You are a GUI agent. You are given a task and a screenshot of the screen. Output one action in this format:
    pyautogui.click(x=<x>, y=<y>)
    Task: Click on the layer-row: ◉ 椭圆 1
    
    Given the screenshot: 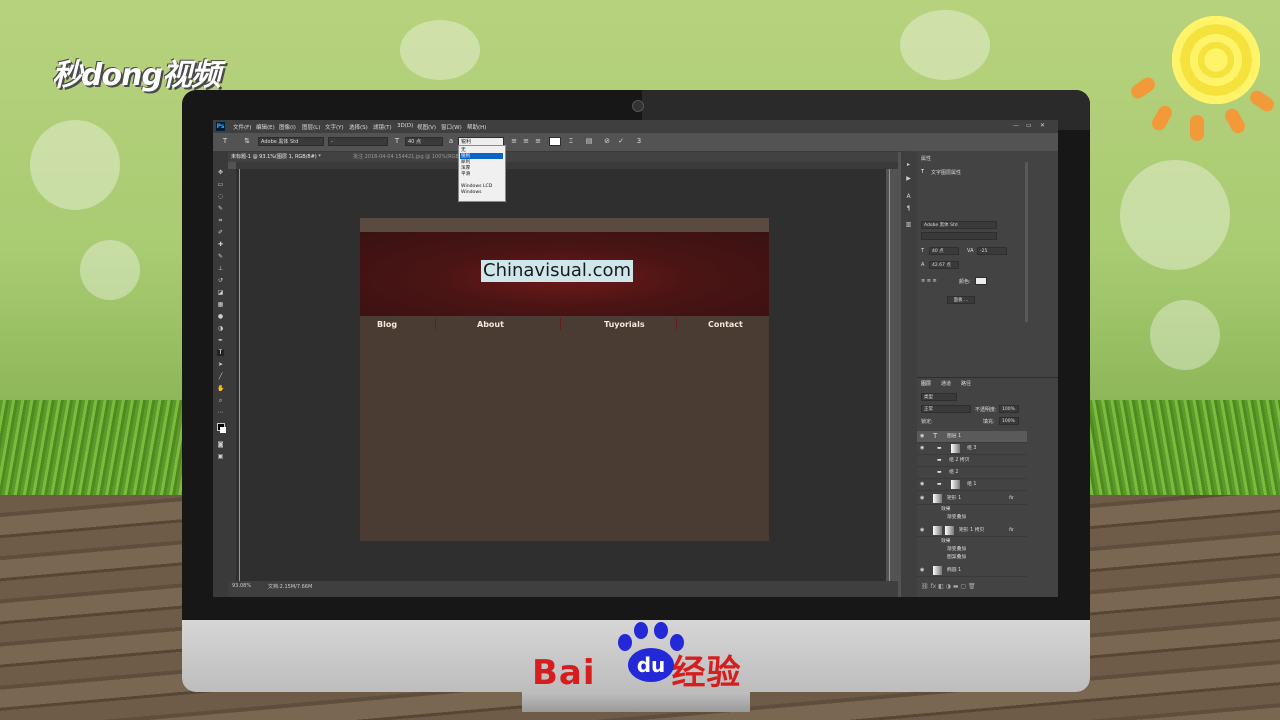 What is the action you would take?
    pyautogui.click(x=972, y=571)
    